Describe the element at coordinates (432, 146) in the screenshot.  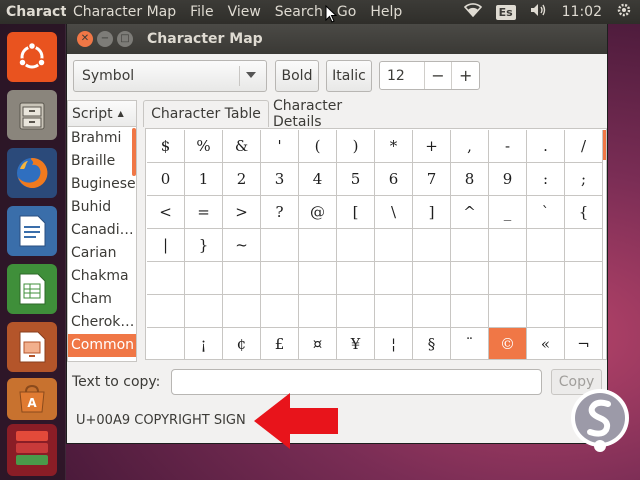
I see `char-cell: +` at that location.